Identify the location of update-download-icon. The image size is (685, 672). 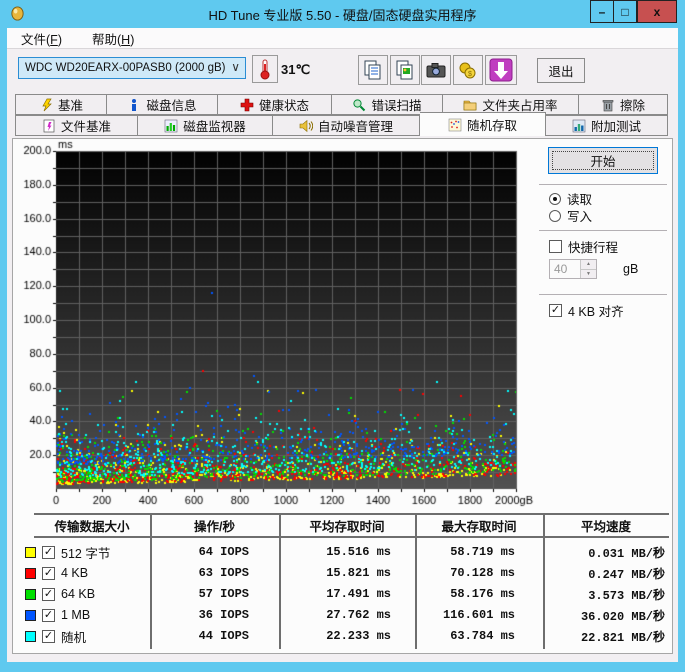
(501, 70).